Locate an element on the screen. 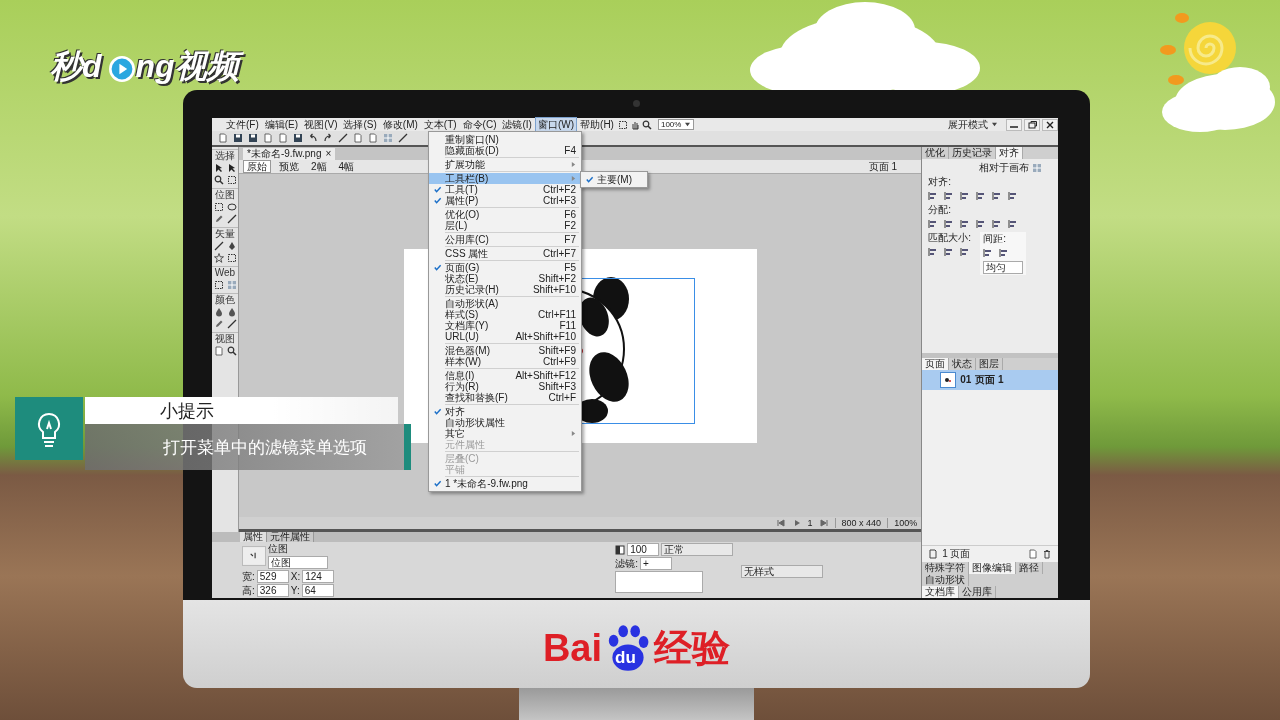 The width and height of the screenshot is (1280, 720). menu-item: 窗口(W) is located at coordinates (556, 124).